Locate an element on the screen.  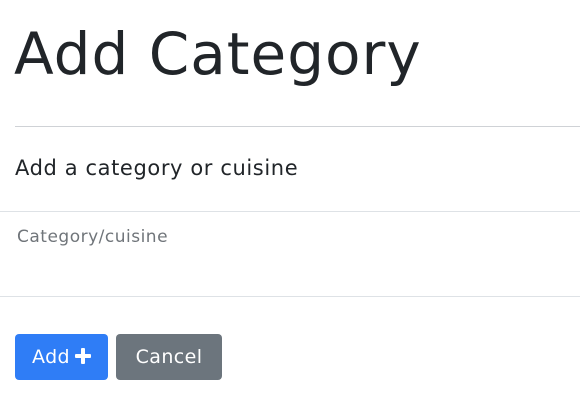
add-button: Add is located at coordinates (61, 357).